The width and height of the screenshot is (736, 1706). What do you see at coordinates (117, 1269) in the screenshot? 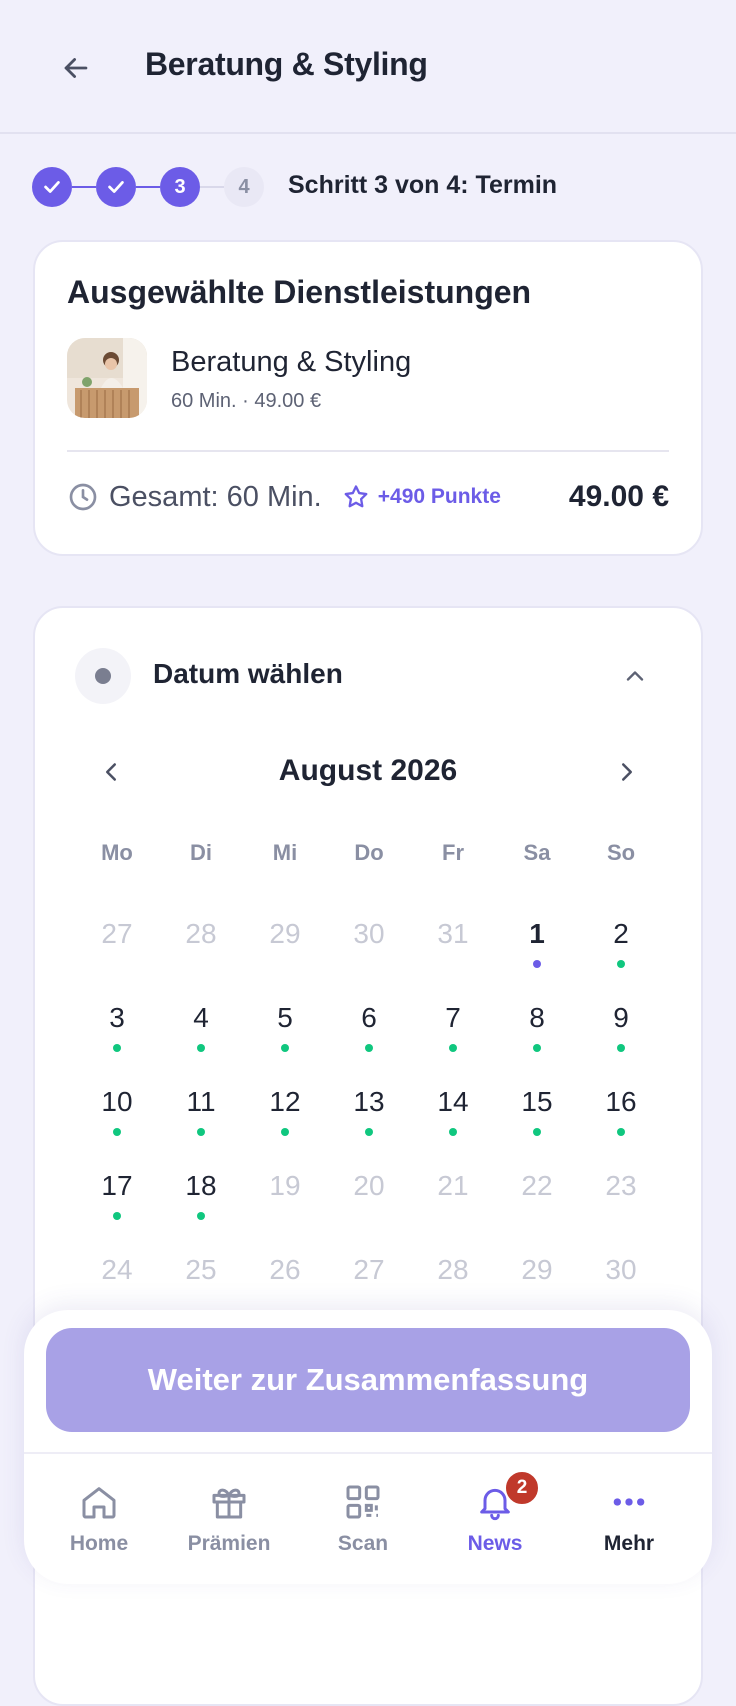
I see `day-number: 24` at bounding box center [117, 1269].